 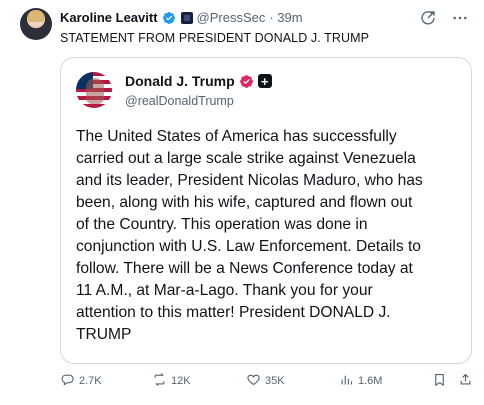 I want to click on bookmark-icon, so click(x=439, y=381).